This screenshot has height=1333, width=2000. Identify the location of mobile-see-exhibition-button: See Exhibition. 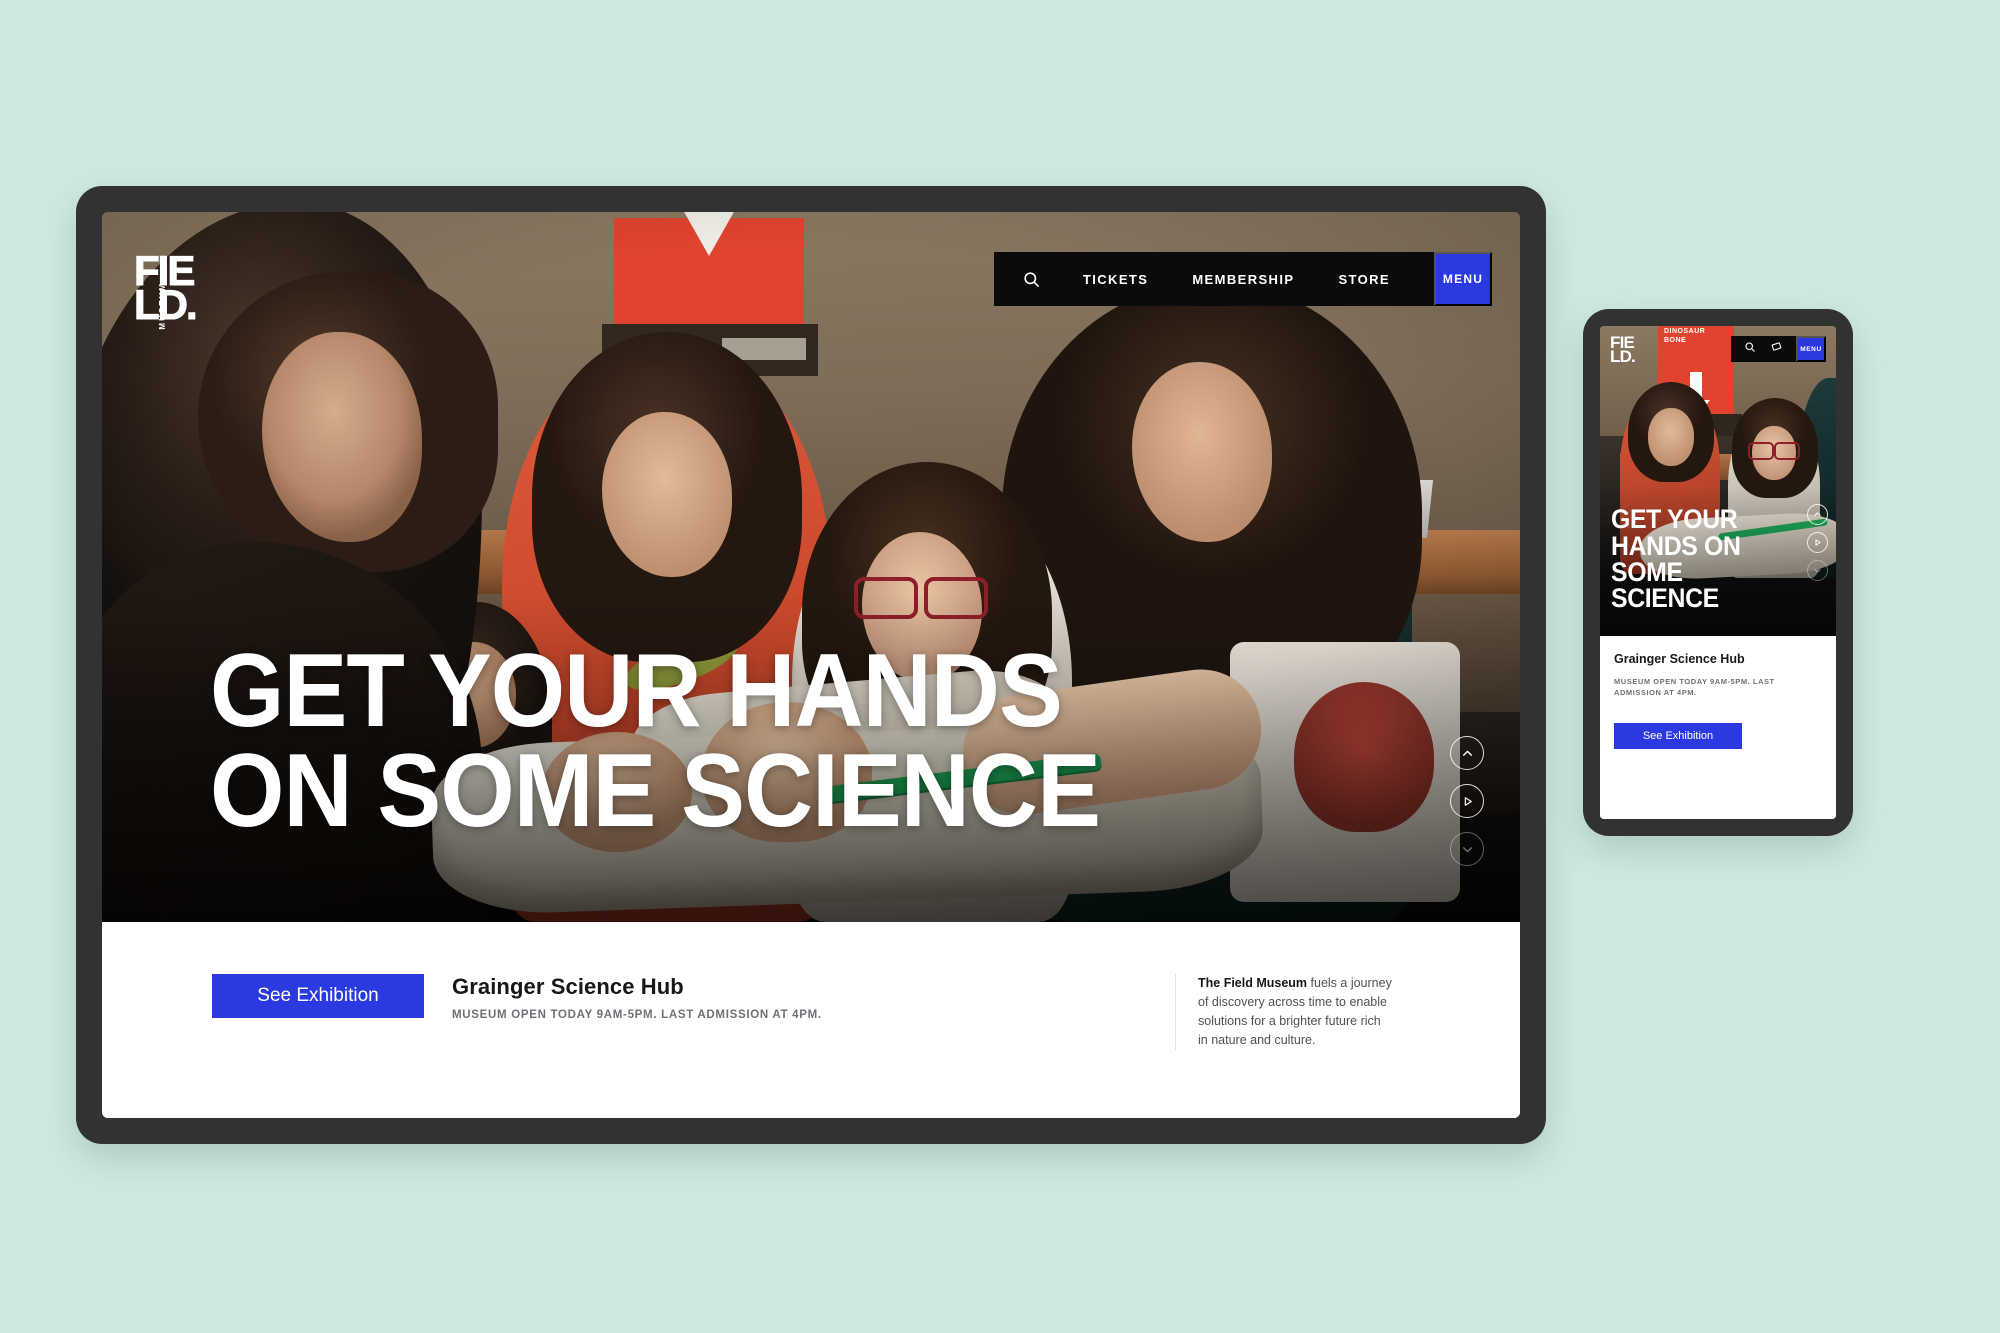
(1678, 735).